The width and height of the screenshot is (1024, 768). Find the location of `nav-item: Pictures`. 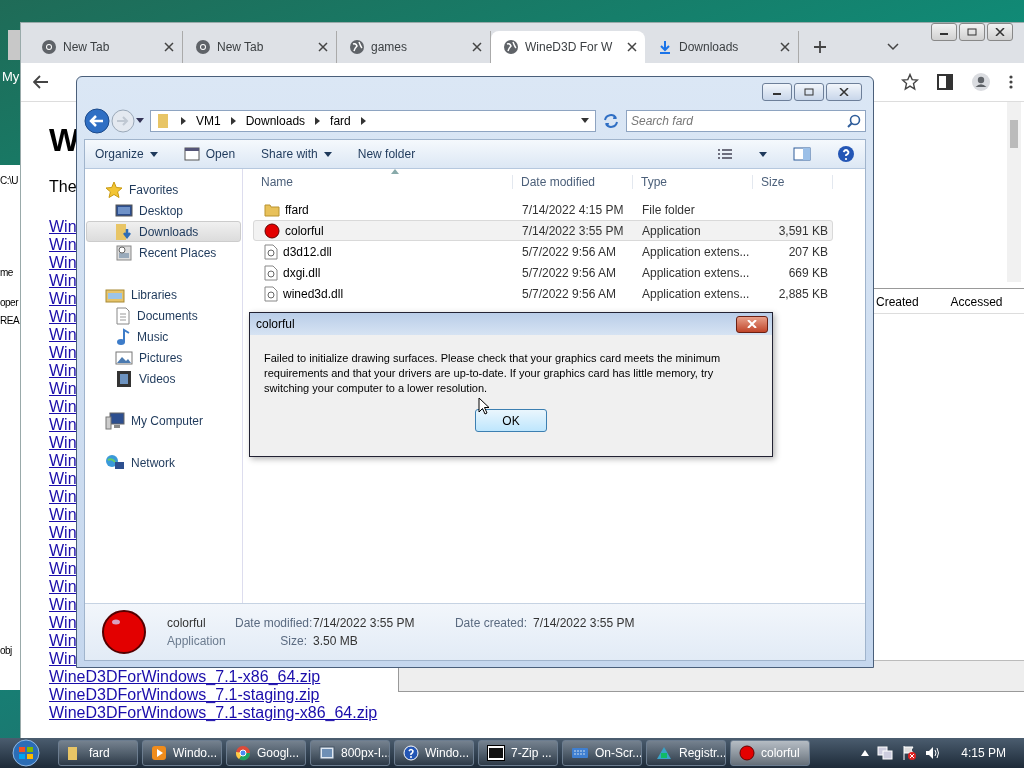

nav-item: Pictures is located at coordinates (163, 357).